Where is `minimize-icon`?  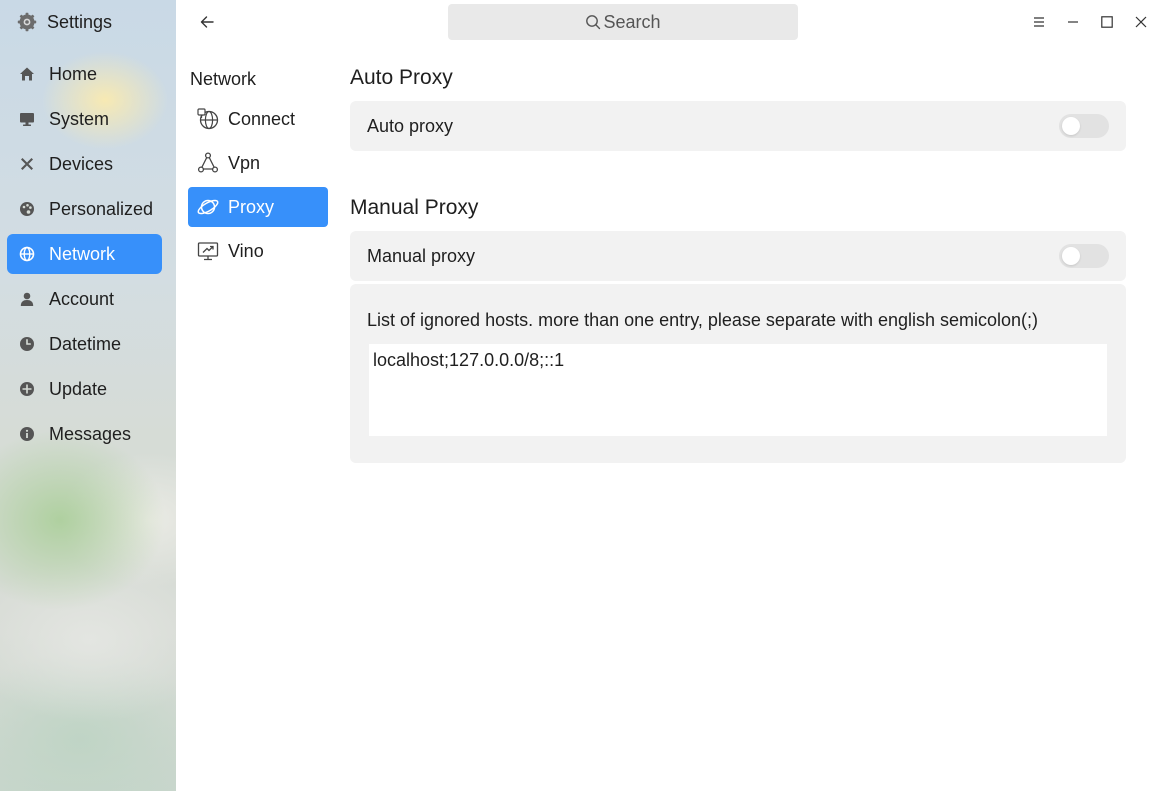 minimize-icon is located at coordinates (1073, 22).